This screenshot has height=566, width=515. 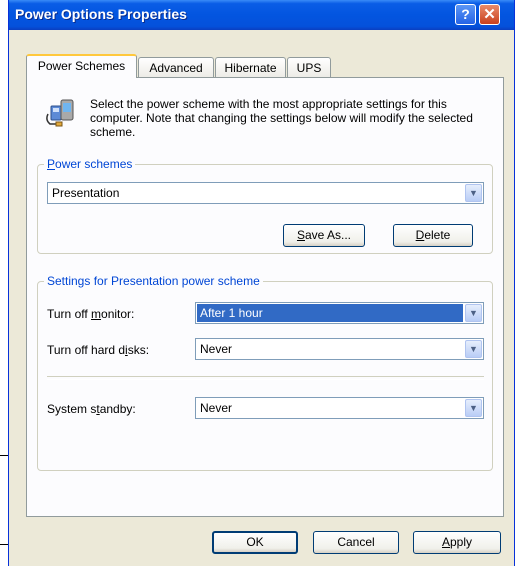 I want to click on tab-advanced: Advanced, so click(x=176, y=67).